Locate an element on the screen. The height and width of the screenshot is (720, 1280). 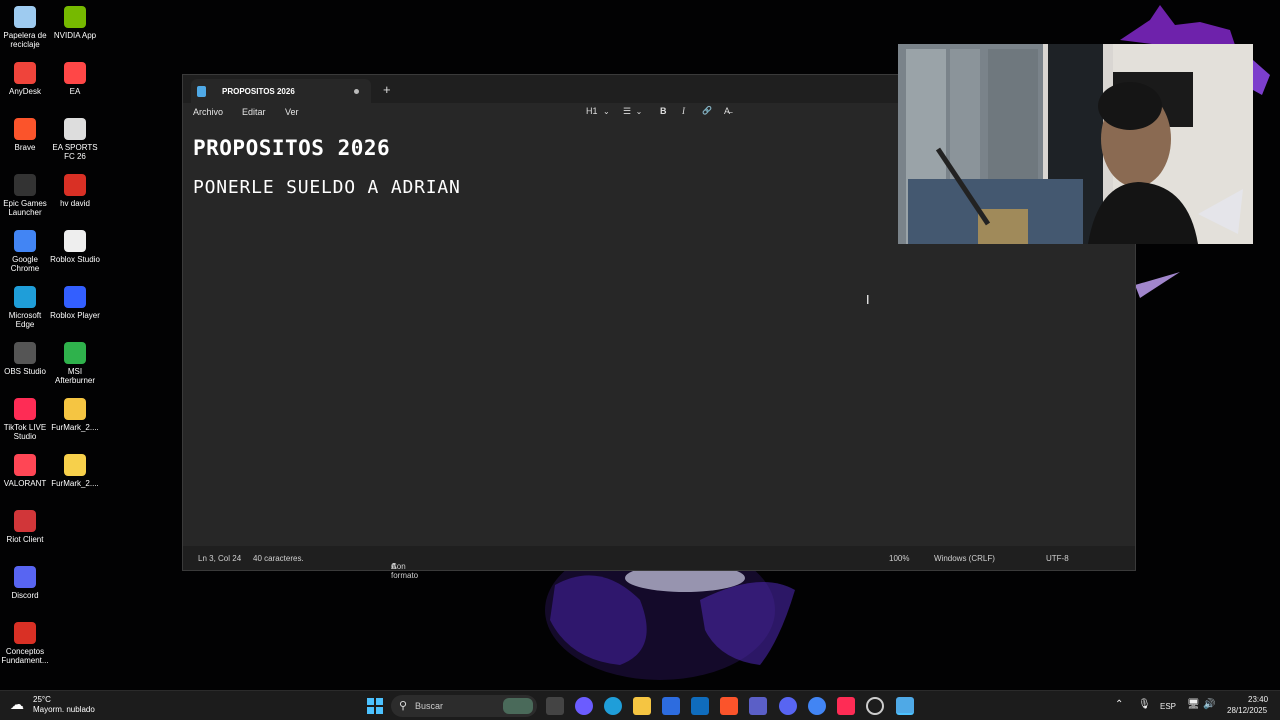
file-explorer-icon is located at coordinates (642, 706).